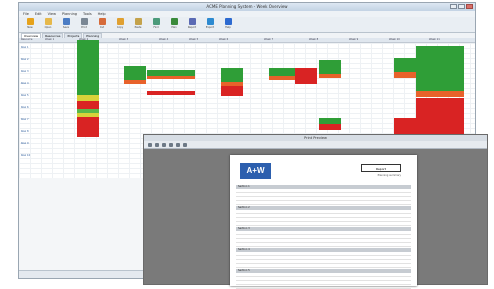 The image size is (494, 289). I want to click on column-header: Week 10, so click(394, 39).